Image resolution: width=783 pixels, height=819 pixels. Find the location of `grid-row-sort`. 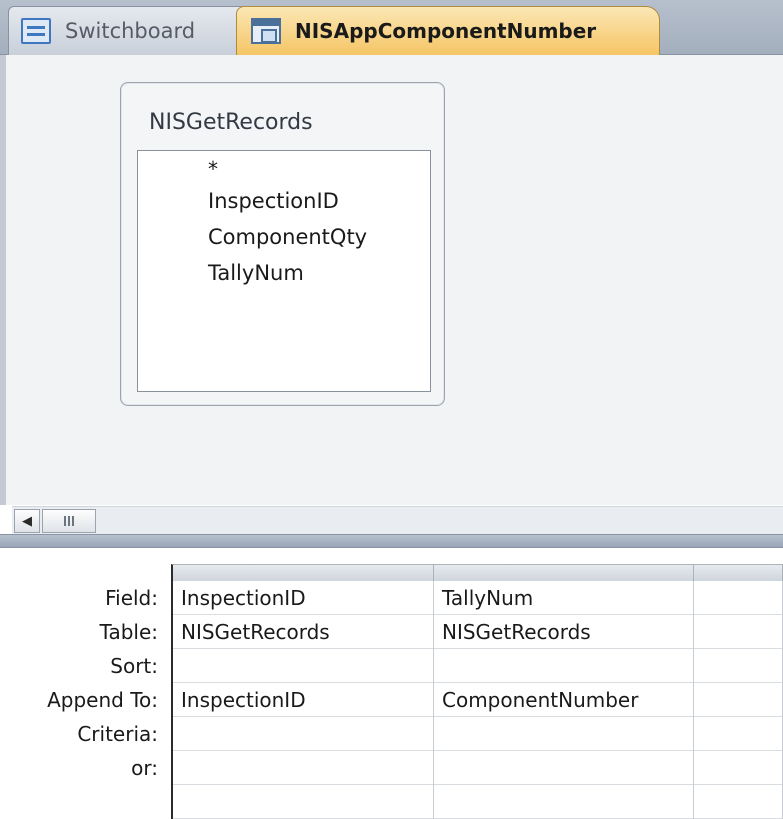

grid-row-sort is located at coordinates (478, 666).